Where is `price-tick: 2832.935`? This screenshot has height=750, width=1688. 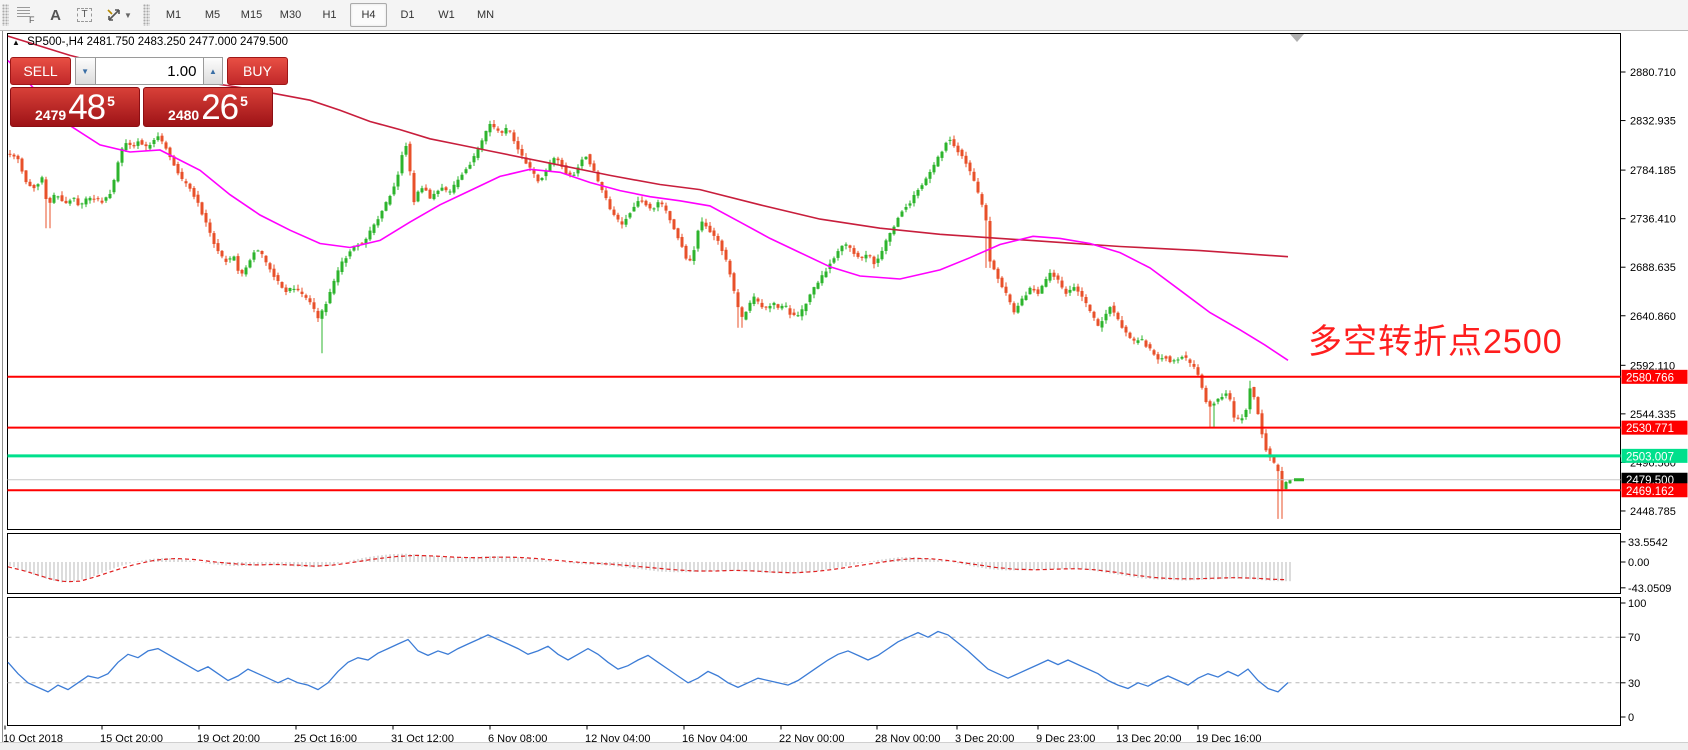 price-tick: 2832.935 is located at coordinates (1653, 122).